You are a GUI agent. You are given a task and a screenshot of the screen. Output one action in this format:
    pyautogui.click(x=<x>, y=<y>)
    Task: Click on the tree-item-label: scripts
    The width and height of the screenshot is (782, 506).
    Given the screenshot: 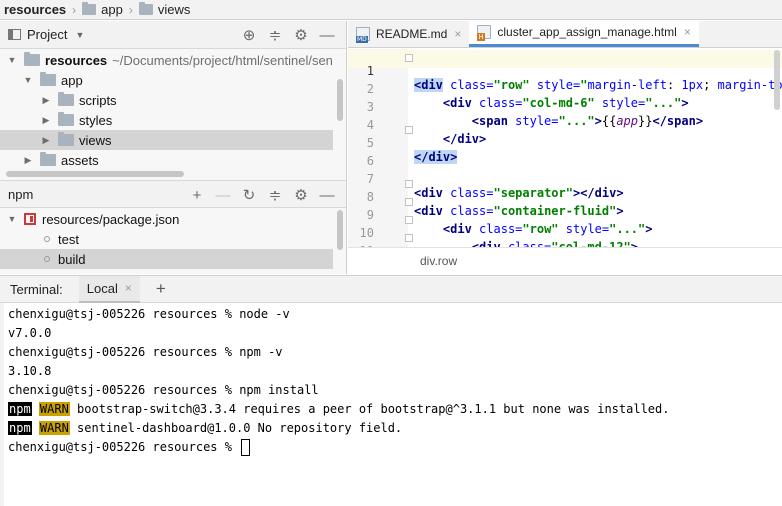 What is the action you would take?
    pyautogui.click(x=98, y=100)
    